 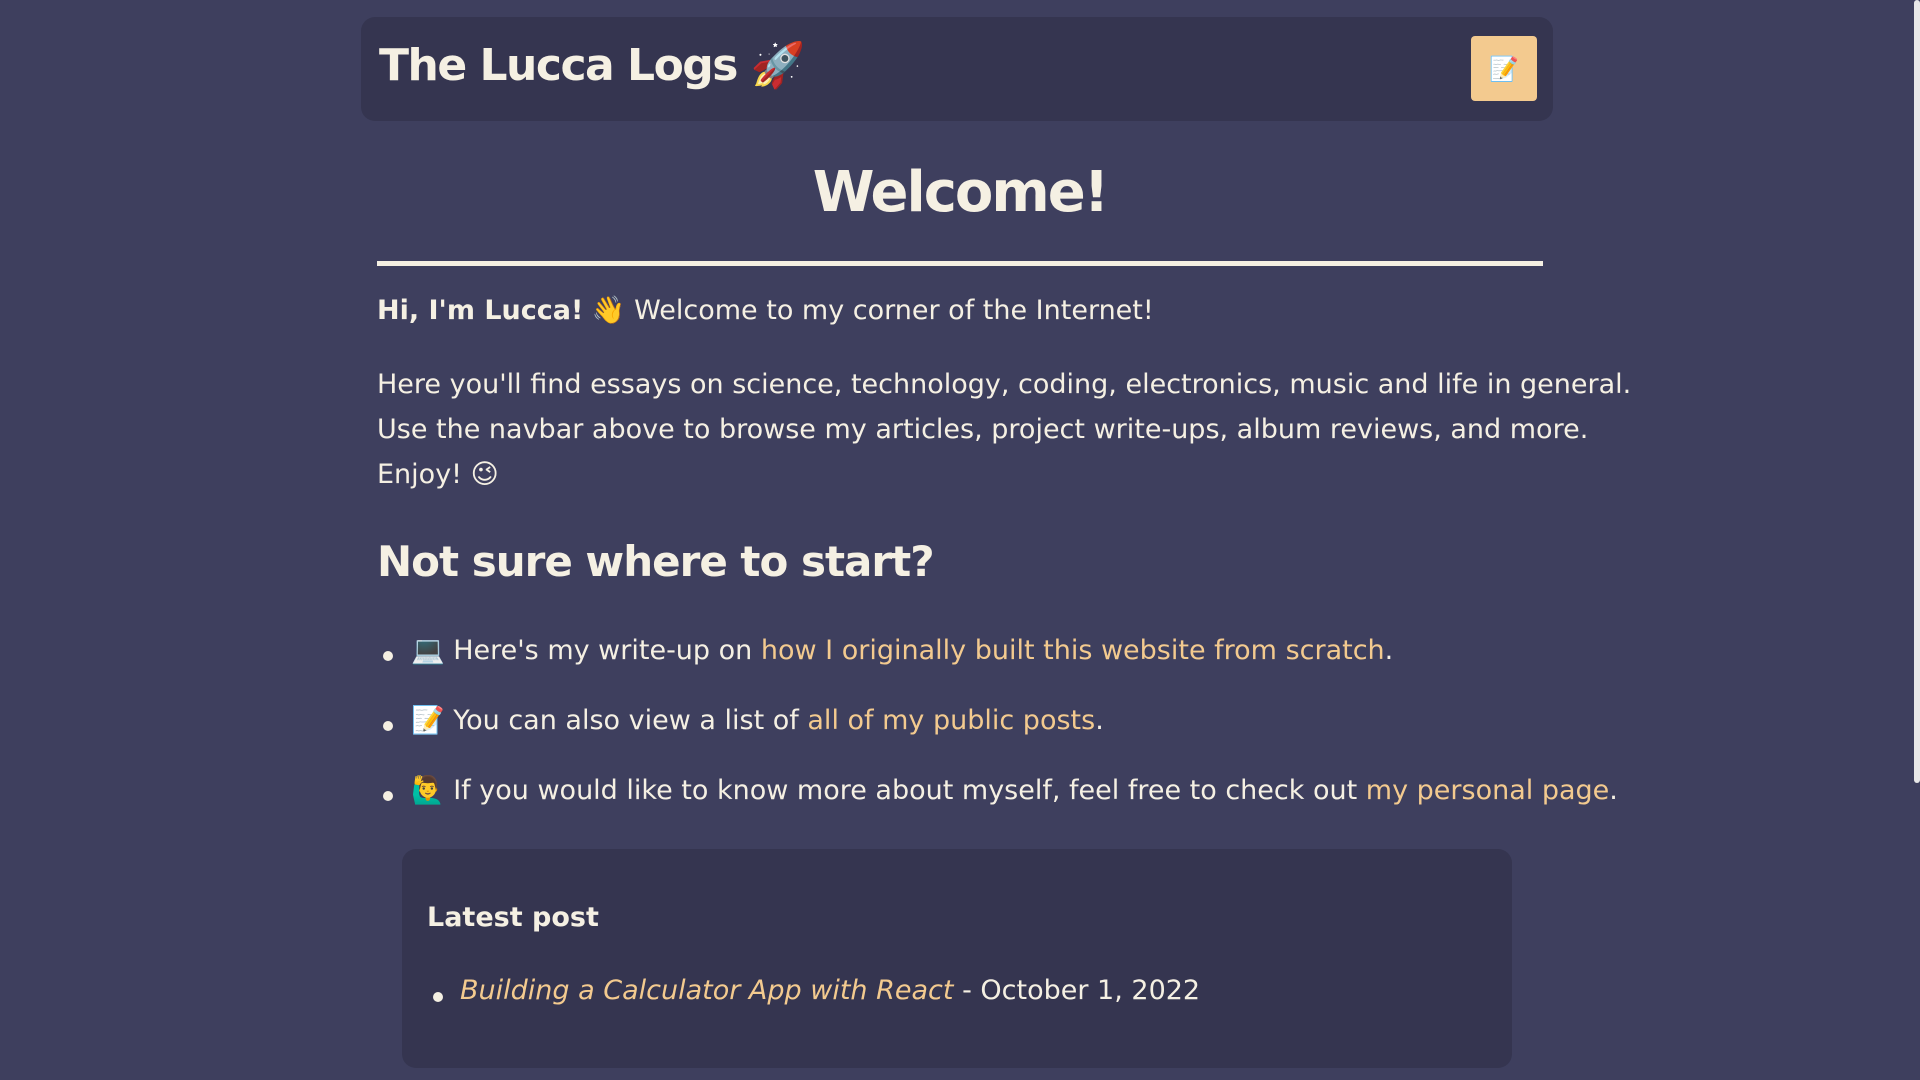 I want to click on site-title: The Lucca Logs 🚀, so click(x=592, y=65).